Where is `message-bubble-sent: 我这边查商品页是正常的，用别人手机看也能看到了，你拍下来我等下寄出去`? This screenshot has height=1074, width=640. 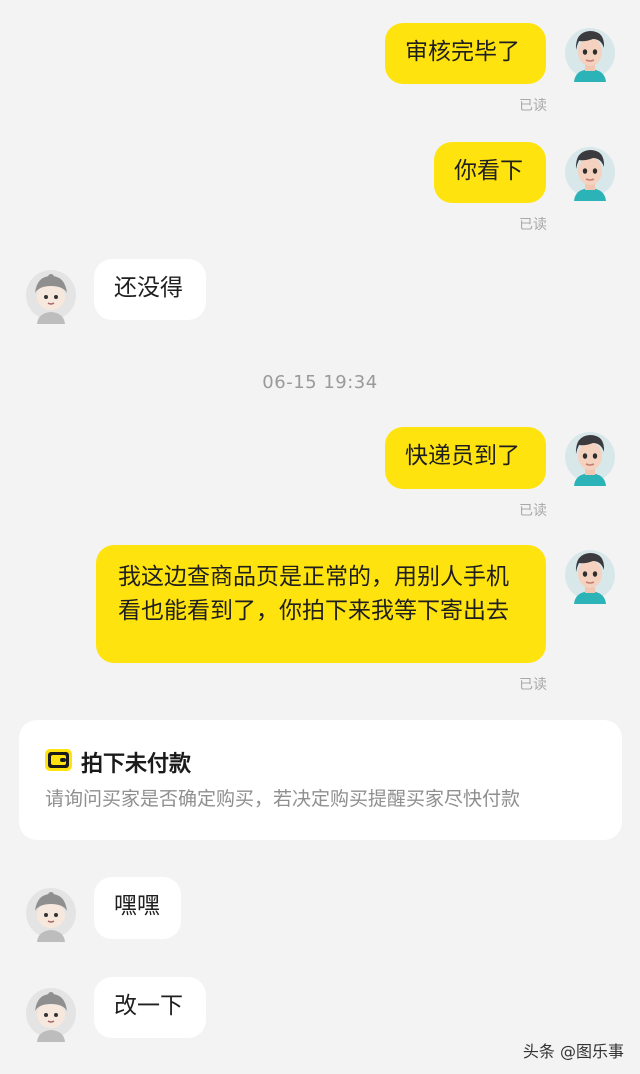
message-bubble-sent: 我这边查商品页是正常的，用别人手机看也能看到了，你拍下来我等下寄出去 is located at coordinates (321, 604).